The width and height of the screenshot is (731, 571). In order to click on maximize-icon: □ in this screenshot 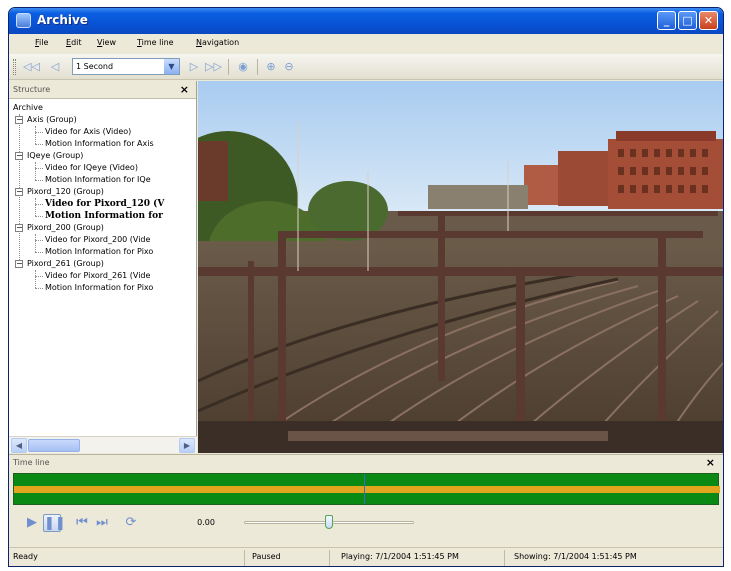, I will do `click(687, 20)`.